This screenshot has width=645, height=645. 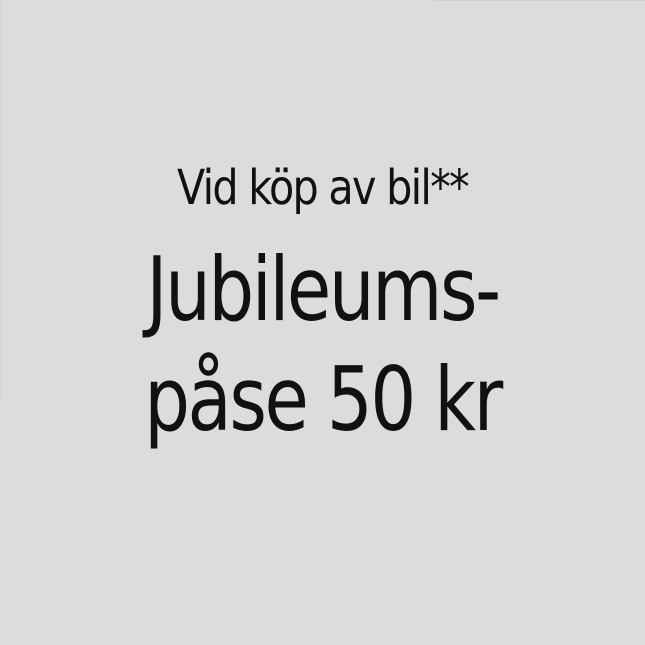 What do you see at coordinates (323, 289) in the screenshot?
I see `promo-title-line-1: Jubileums-` at bounding box center [323, 289].